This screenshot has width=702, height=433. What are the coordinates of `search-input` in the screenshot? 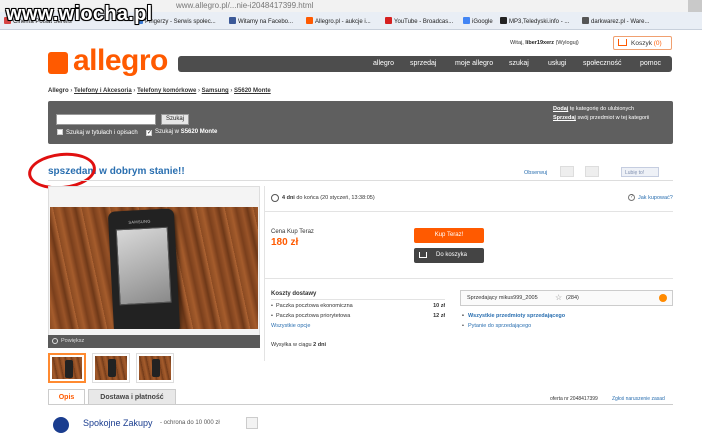 It's located at (106, 119).